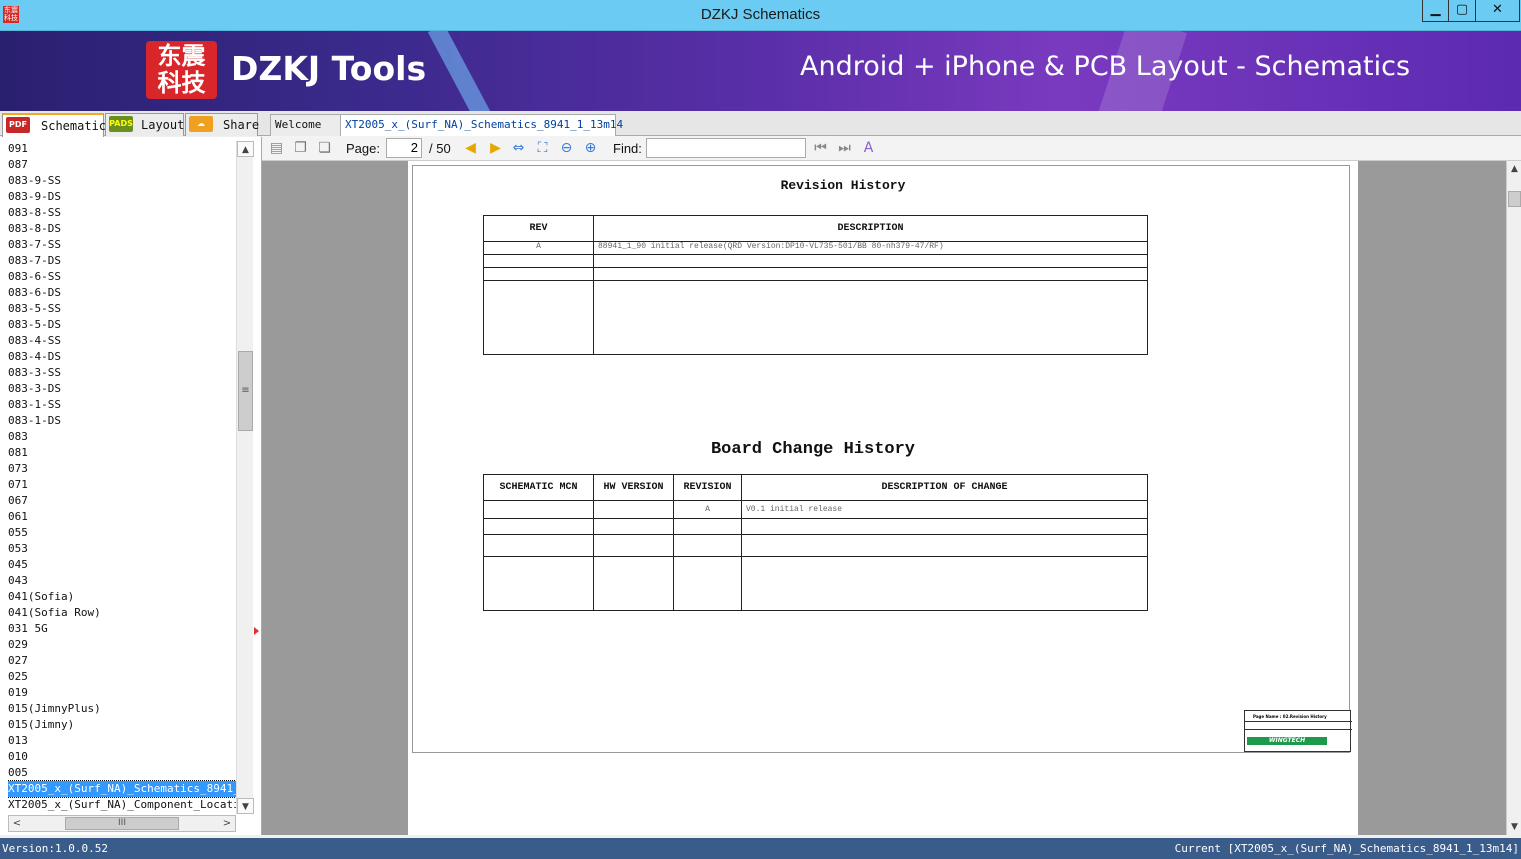  Describe the element at coordinates (590, 148) in the screenshot. I see `zoom-in-icon: ⊕` at that location.